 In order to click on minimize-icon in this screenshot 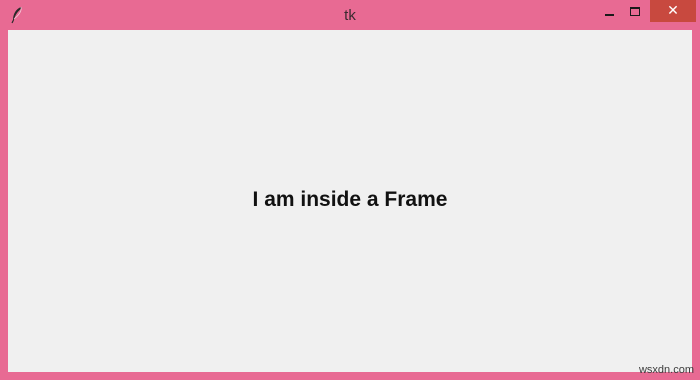, I will do `click(609, 15)`.